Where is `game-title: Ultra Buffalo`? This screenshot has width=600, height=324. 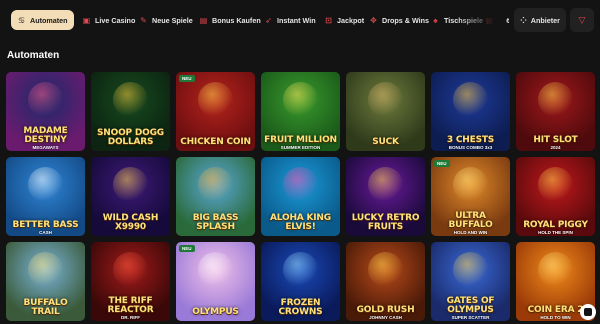 game-title: Ultra Buffalo is located at coordinates (470, 220).